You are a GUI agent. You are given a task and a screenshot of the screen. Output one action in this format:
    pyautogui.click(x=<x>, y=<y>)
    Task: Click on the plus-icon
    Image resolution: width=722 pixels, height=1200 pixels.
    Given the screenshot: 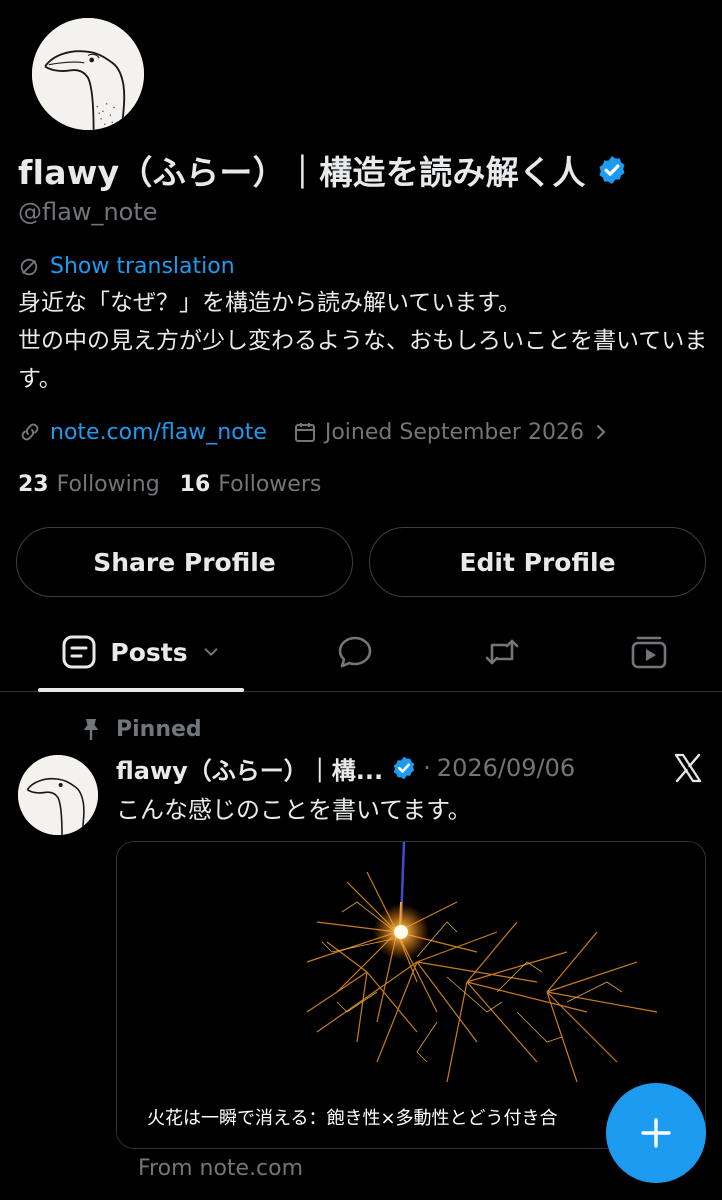 What is the action you would take?
    pyautogui.click(x=656, y=1133)
    